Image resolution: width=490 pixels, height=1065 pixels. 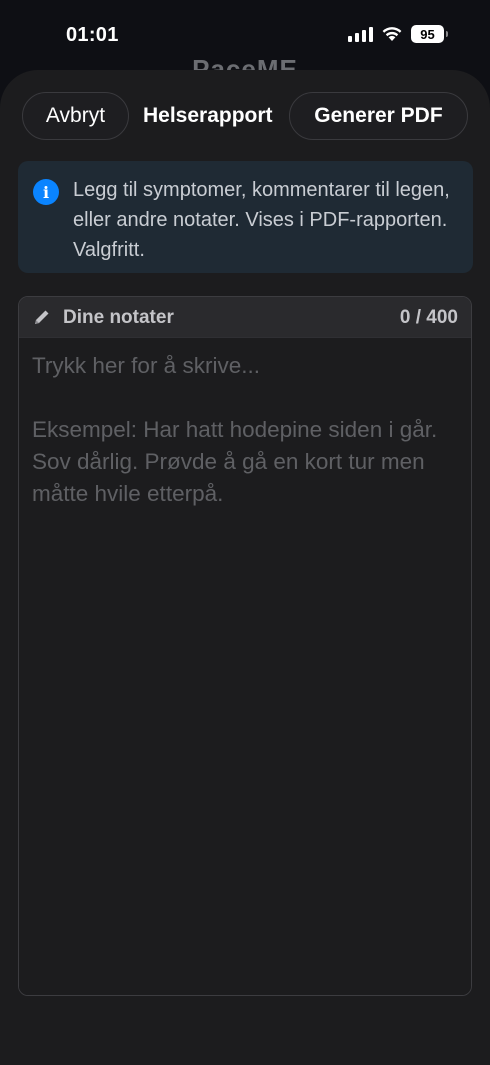 I want to click on cellular-signal-icon, so click(x=360, y=34).